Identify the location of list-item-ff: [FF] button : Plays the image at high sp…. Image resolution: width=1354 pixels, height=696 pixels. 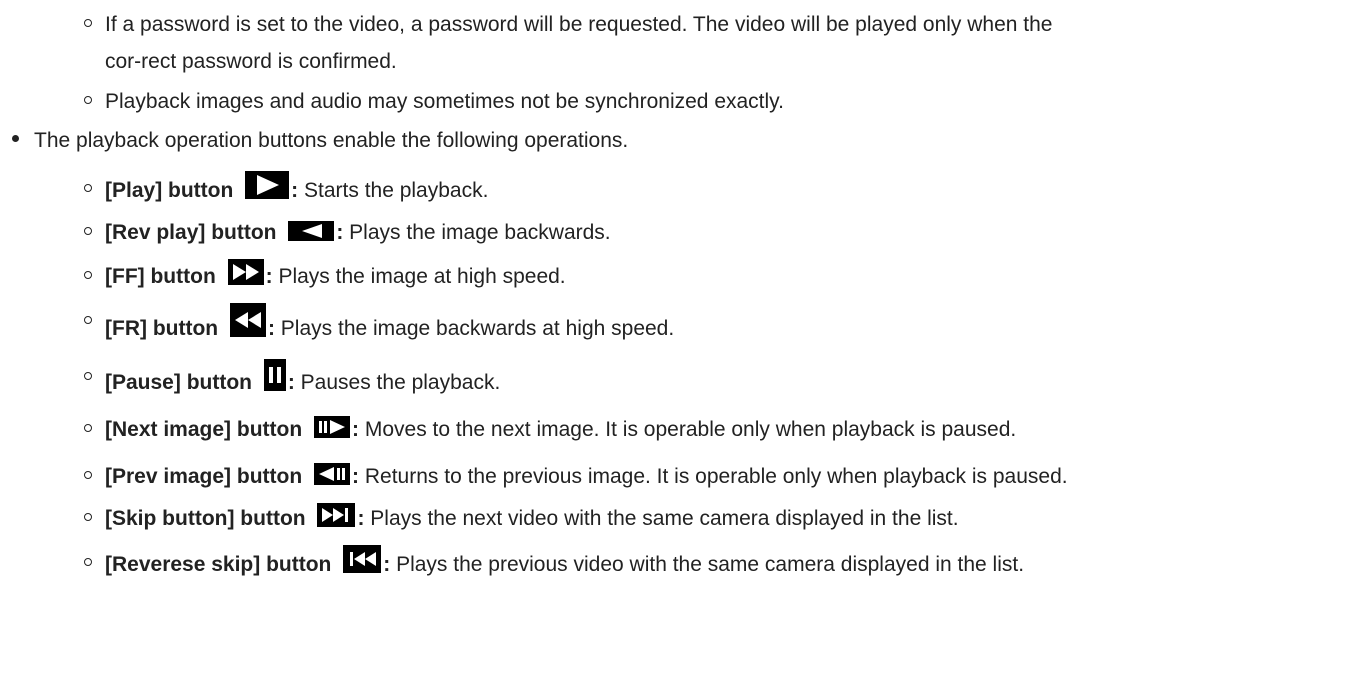
(677, 276).